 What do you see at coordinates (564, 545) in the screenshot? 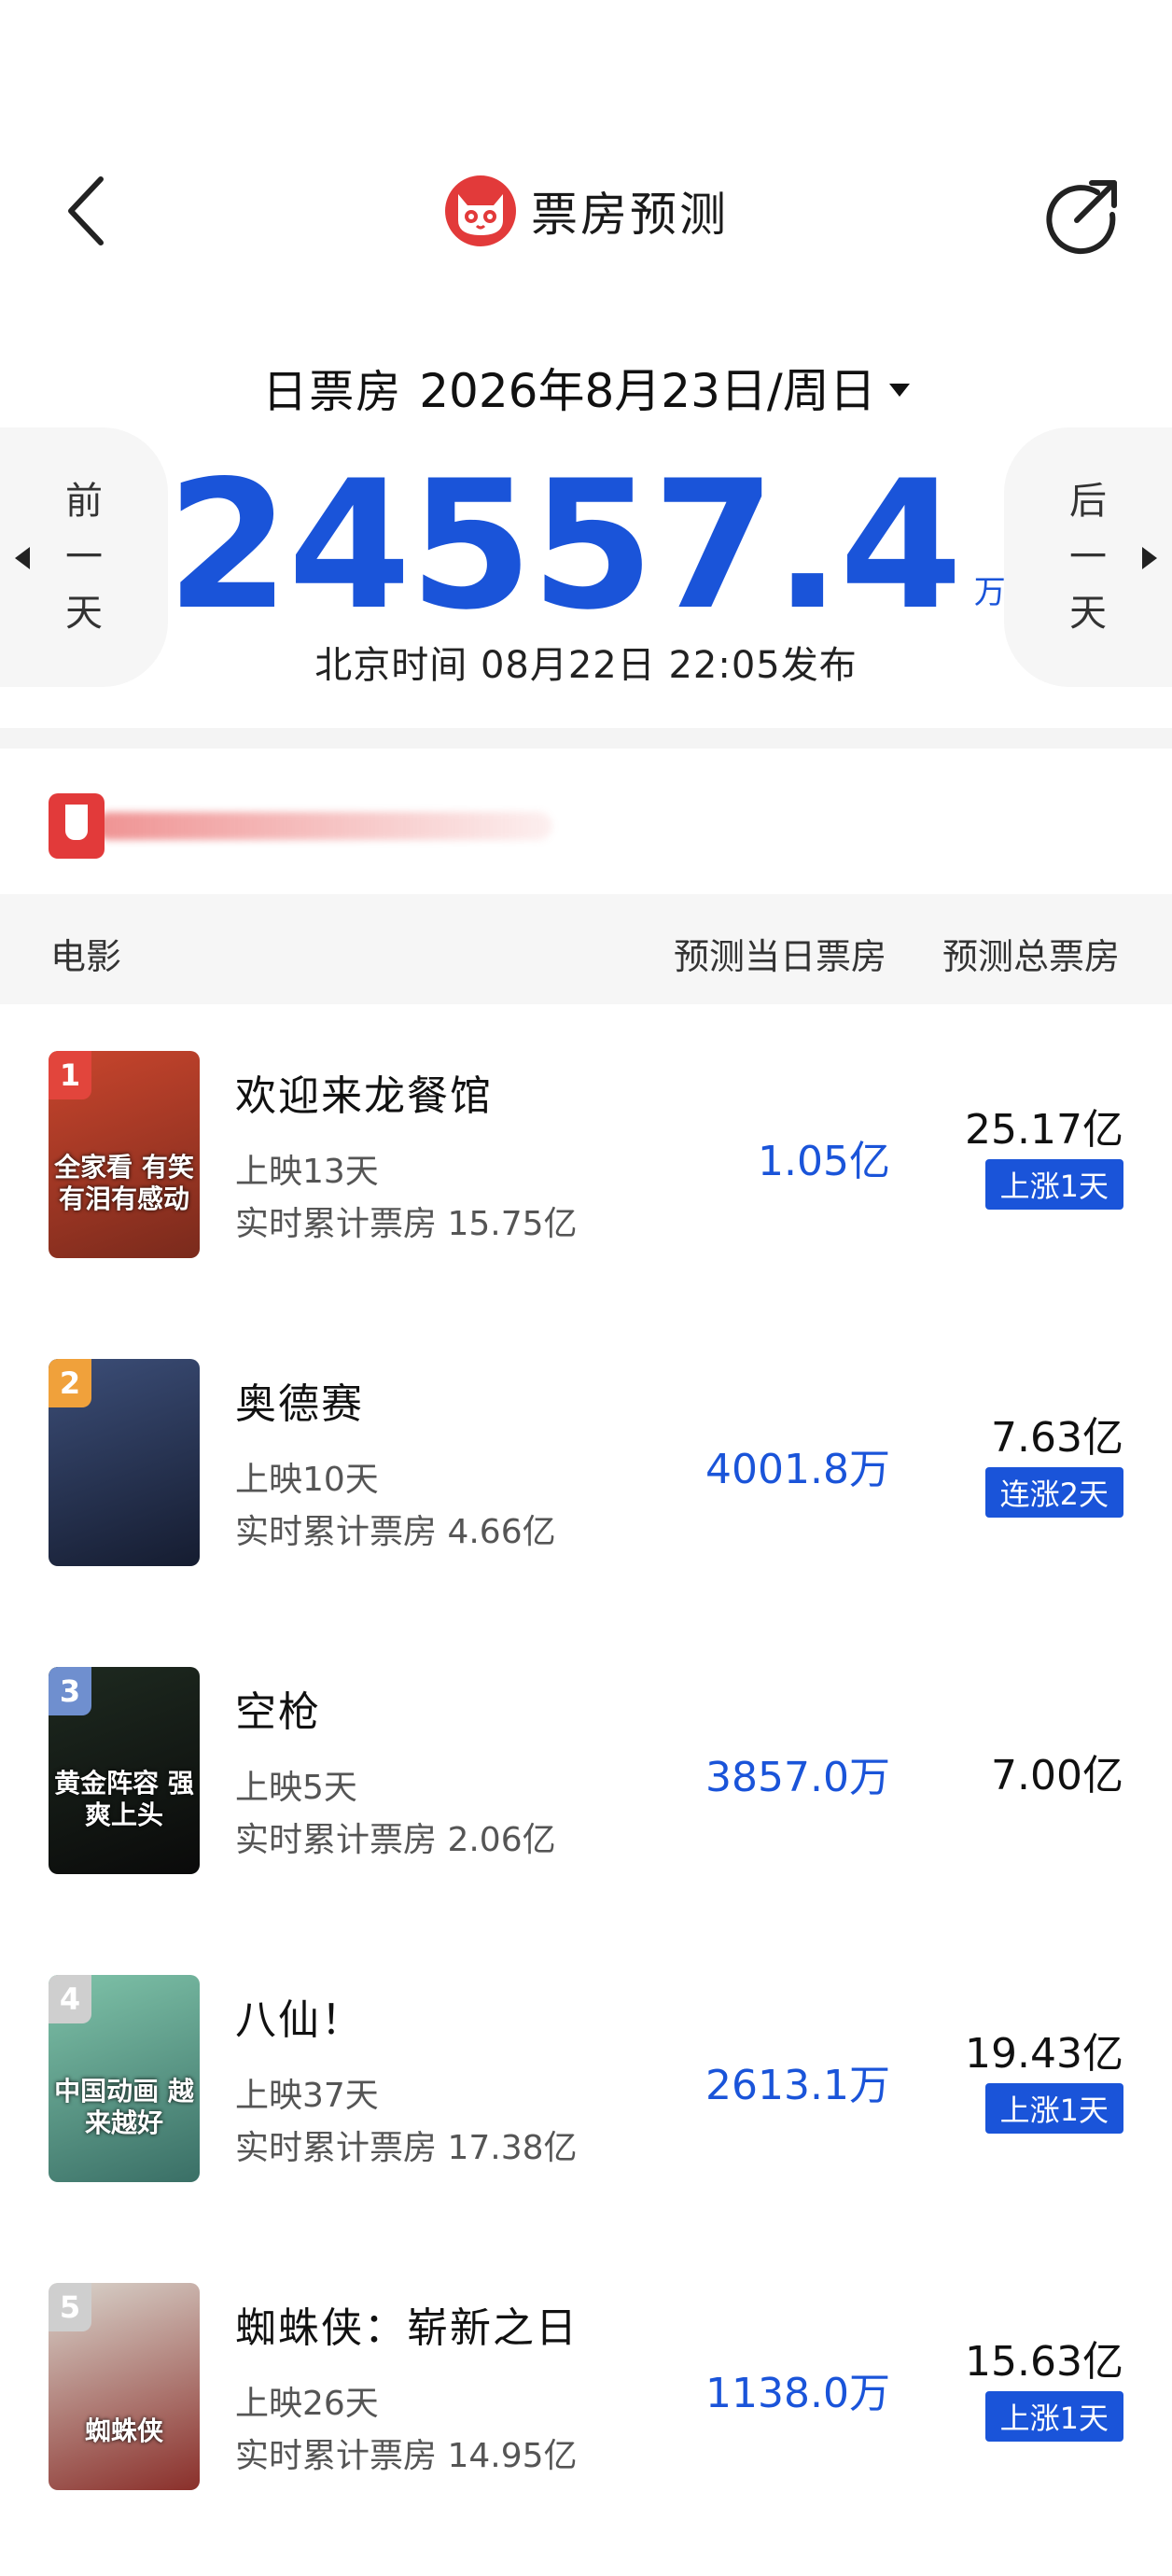
I see `daily-box-office-value: 24557.4` at bounding box center [564, 545].